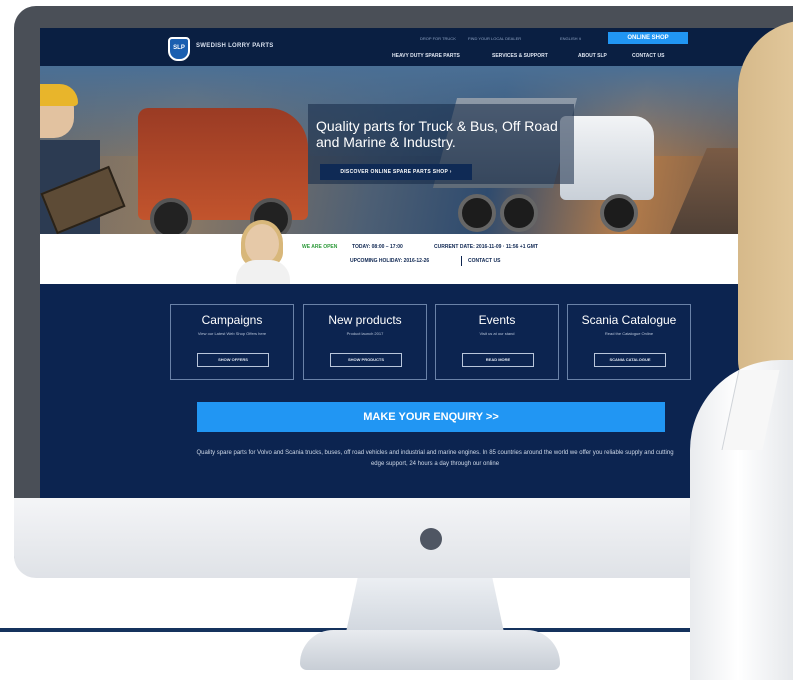  Describe the element at coordinates (377, 247) in the screenshot. I see `today-hours: TODAY: 08:00 – 17:00` at that location.